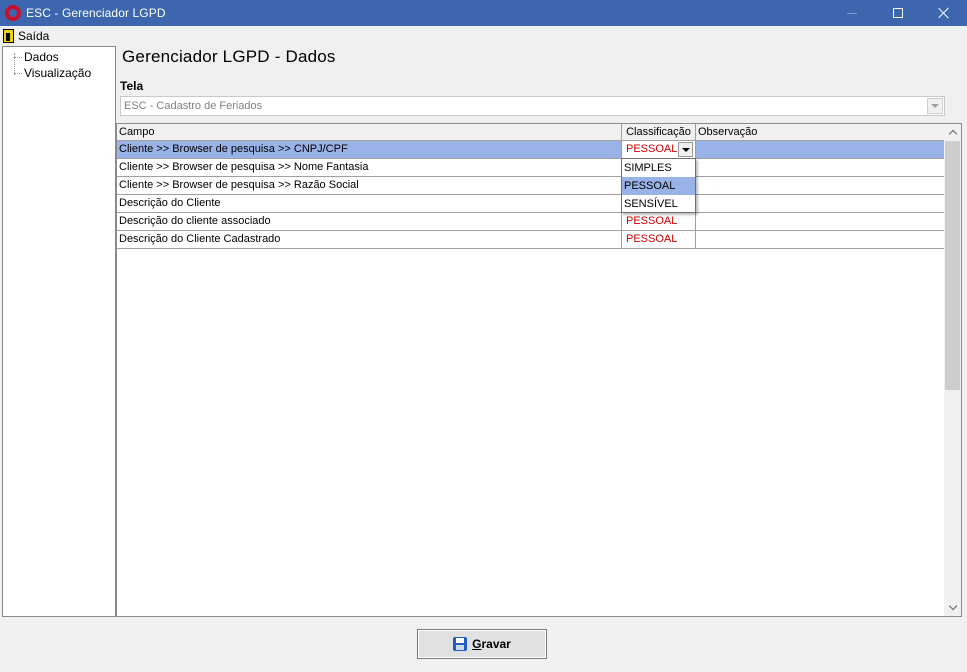 This screenshot has width=967, height=672. Describe the element at coordinates (952, 265) in the screenshot. I see `scrollbar-thumb` at that location.